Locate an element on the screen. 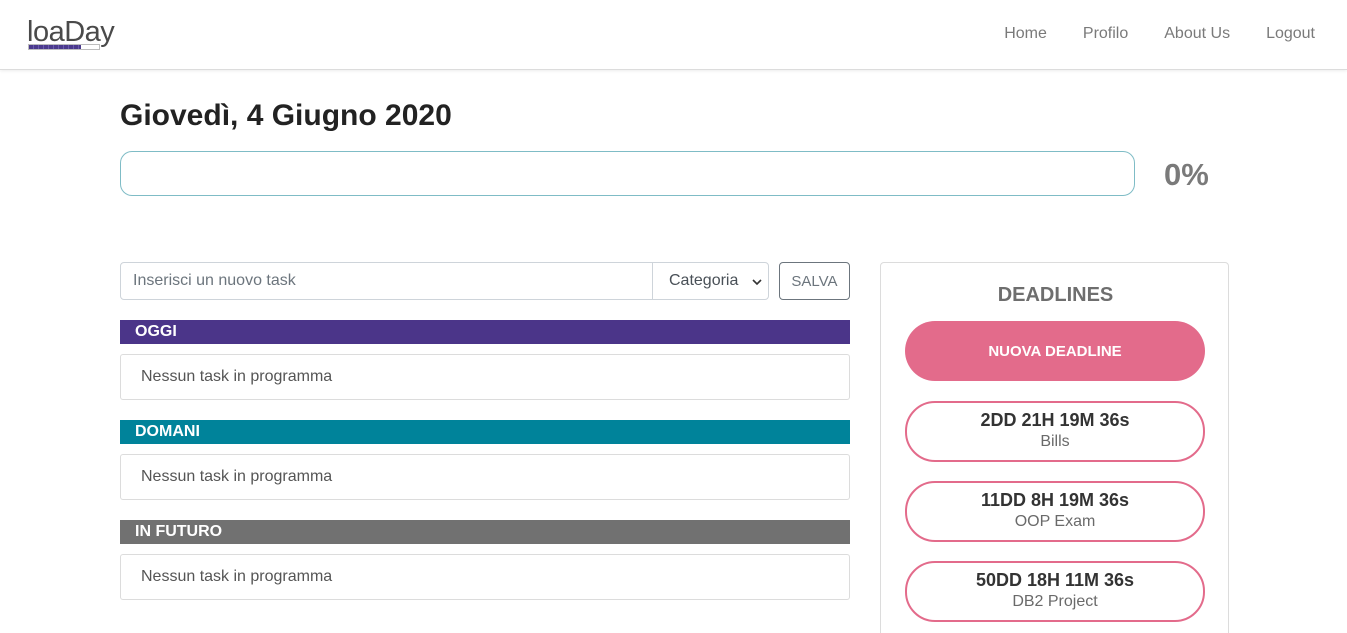 This screenshot has height=633, width=1347. logo-loading-bar-fill is located at coordinates (55, 47).